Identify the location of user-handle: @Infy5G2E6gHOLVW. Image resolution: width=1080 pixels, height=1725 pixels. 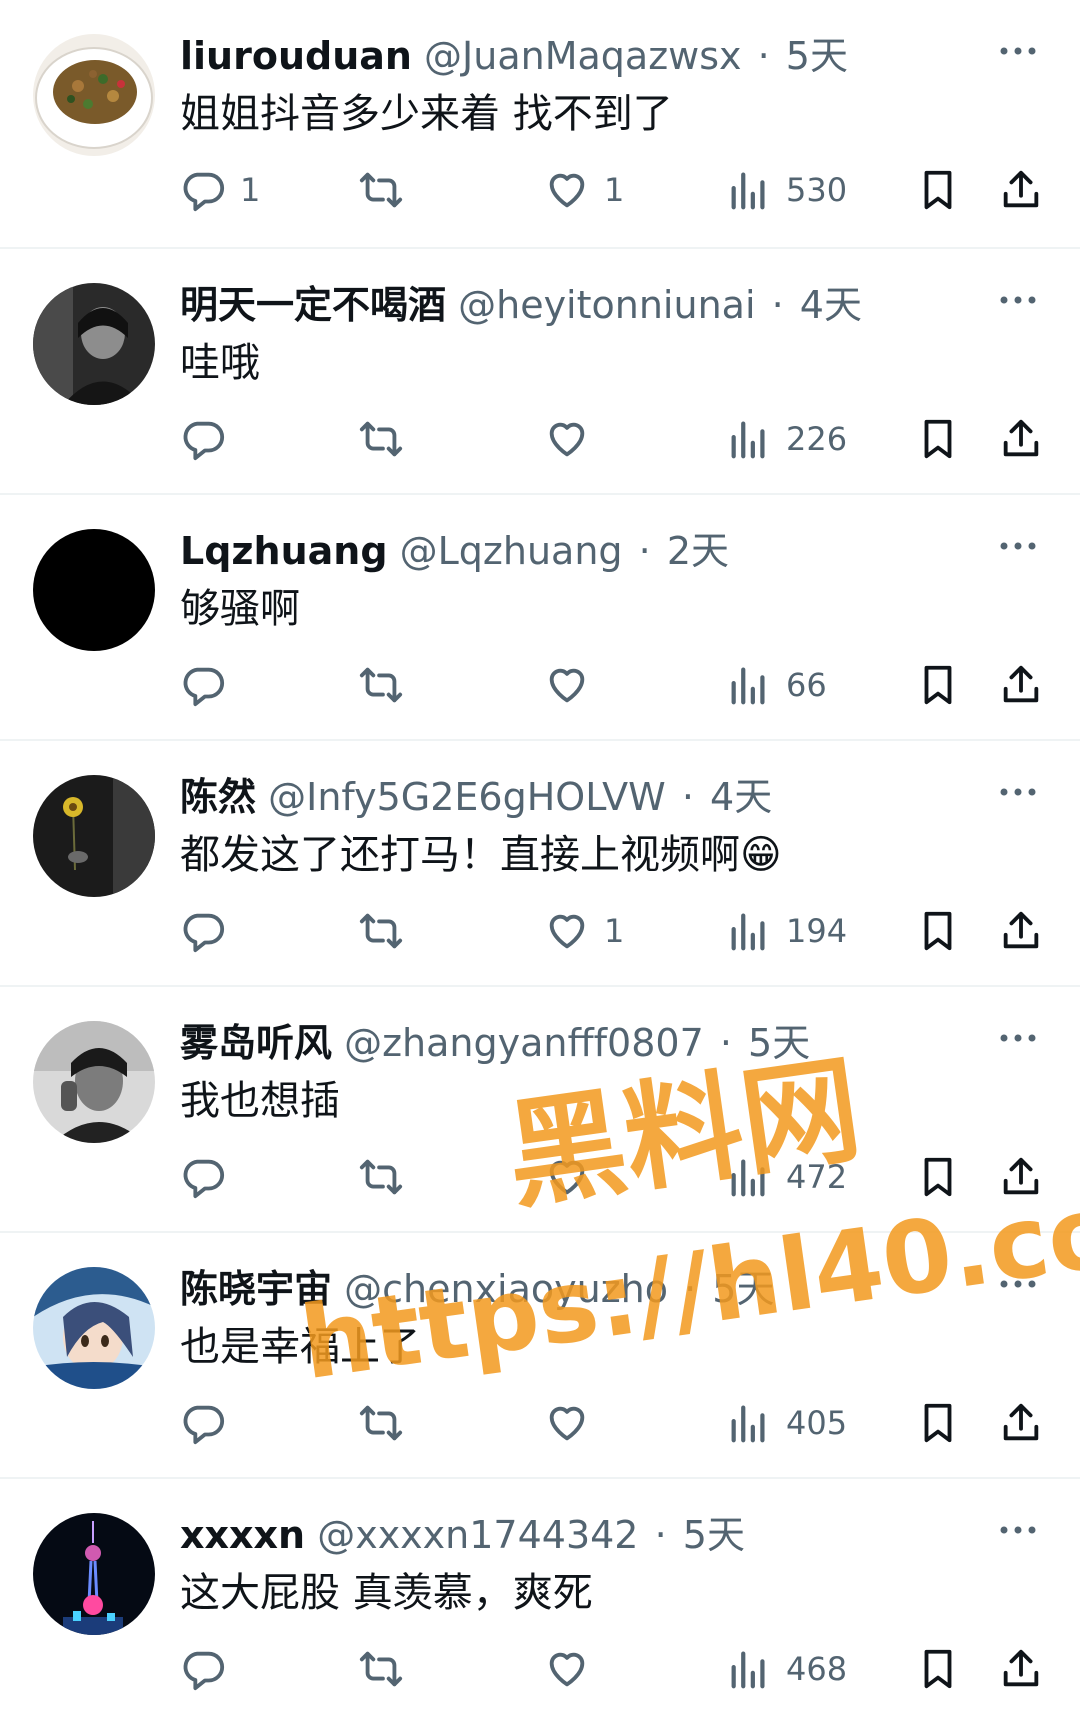
(467, 797).